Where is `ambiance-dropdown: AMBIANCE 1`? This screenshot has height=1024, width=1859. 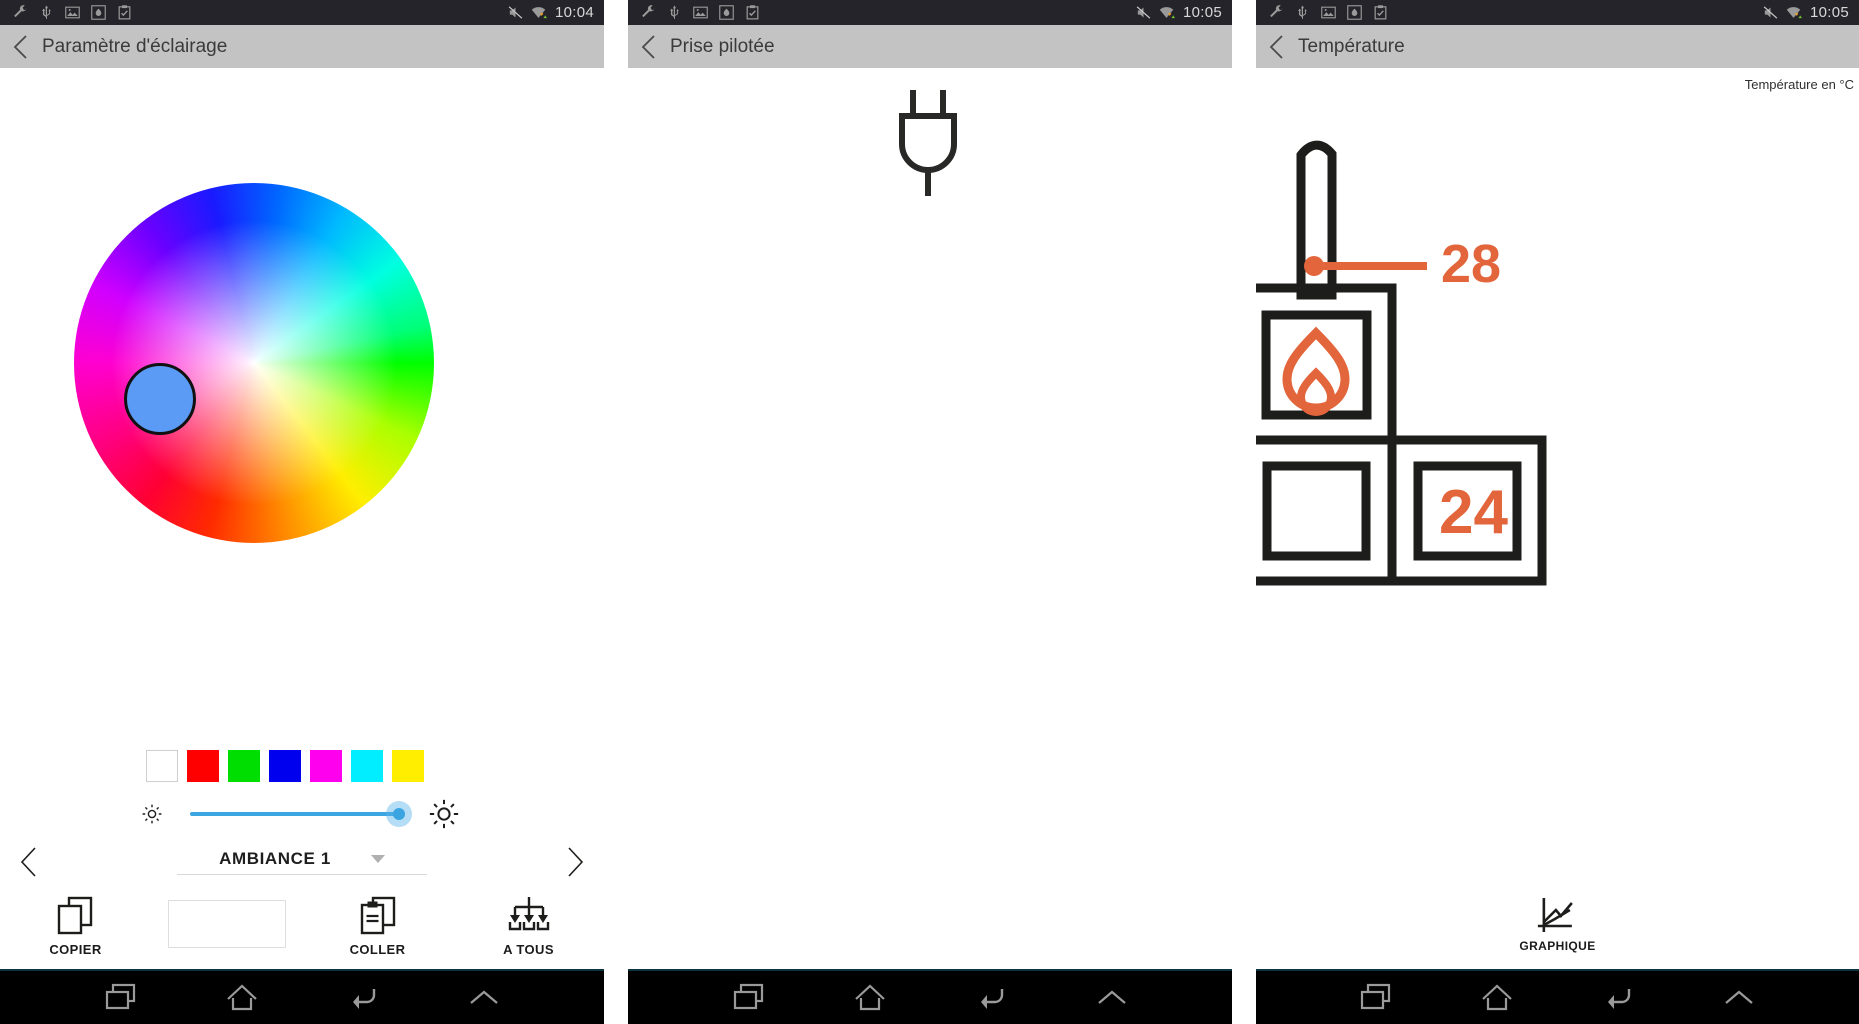 ambiance-dropdown: AMBIANCE 1 is located at coordinates (302, 862).